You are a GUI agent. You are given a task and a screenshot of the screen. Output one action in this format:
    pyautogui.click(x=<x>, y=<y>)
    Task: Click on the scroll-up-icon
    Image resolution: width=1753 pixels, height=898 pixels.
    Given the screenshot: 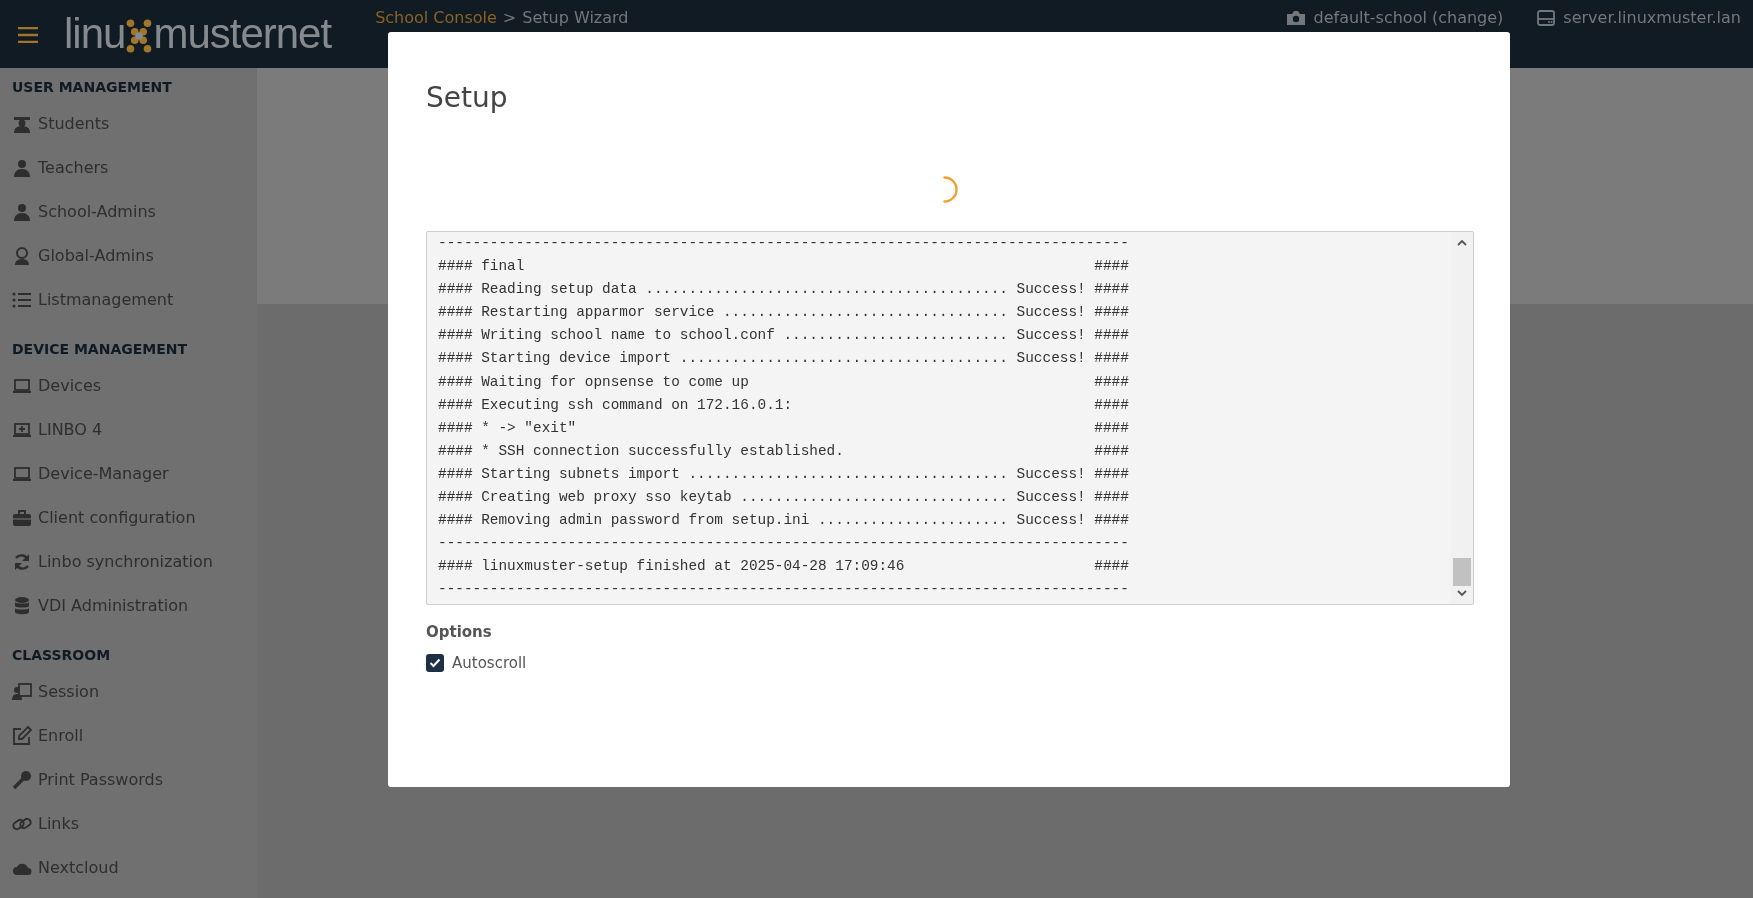 What is the action you would take?
    pyautogui.click(x=1462, y=242)
    